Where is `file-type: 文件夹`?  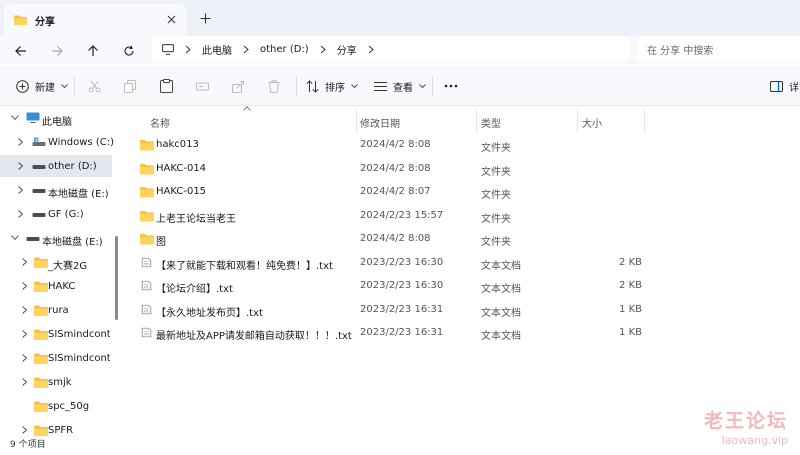 file-type: 文件夹 is located at coordinates (496, 195).